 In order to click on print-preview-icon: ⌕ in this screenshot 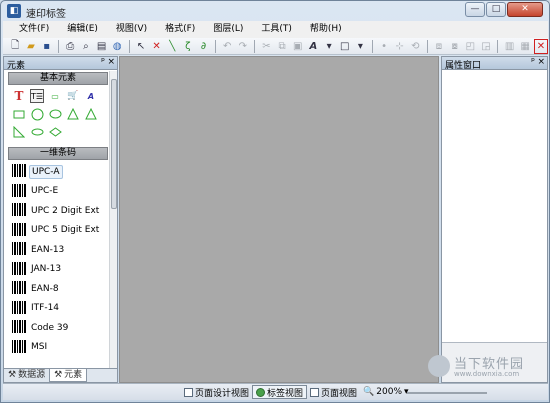, I will do `click(86, 46)`.